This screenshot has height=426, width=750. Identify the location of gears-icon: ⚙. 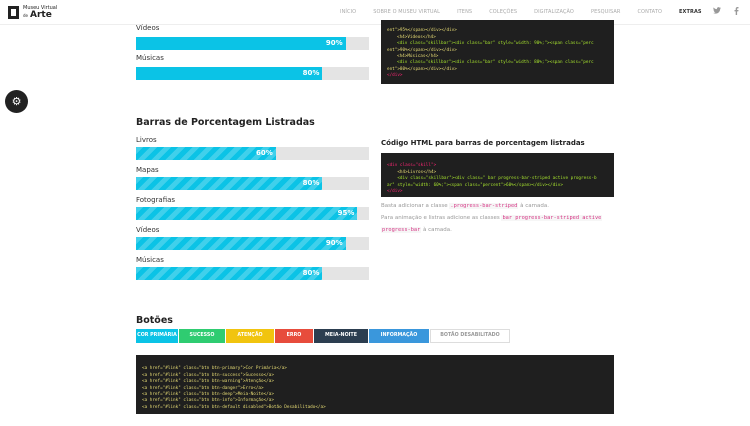
(16, 101).